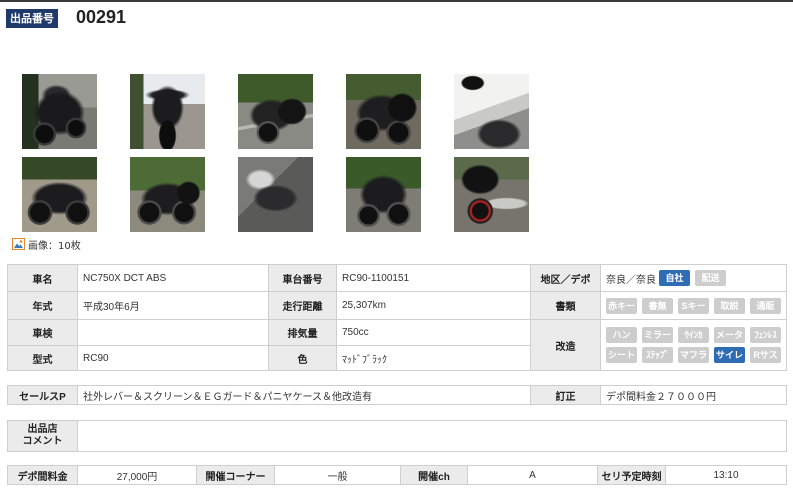 The height and width of the screenshot is (489, 793). I want to click on document-badge: 取説, so click(729, 305).